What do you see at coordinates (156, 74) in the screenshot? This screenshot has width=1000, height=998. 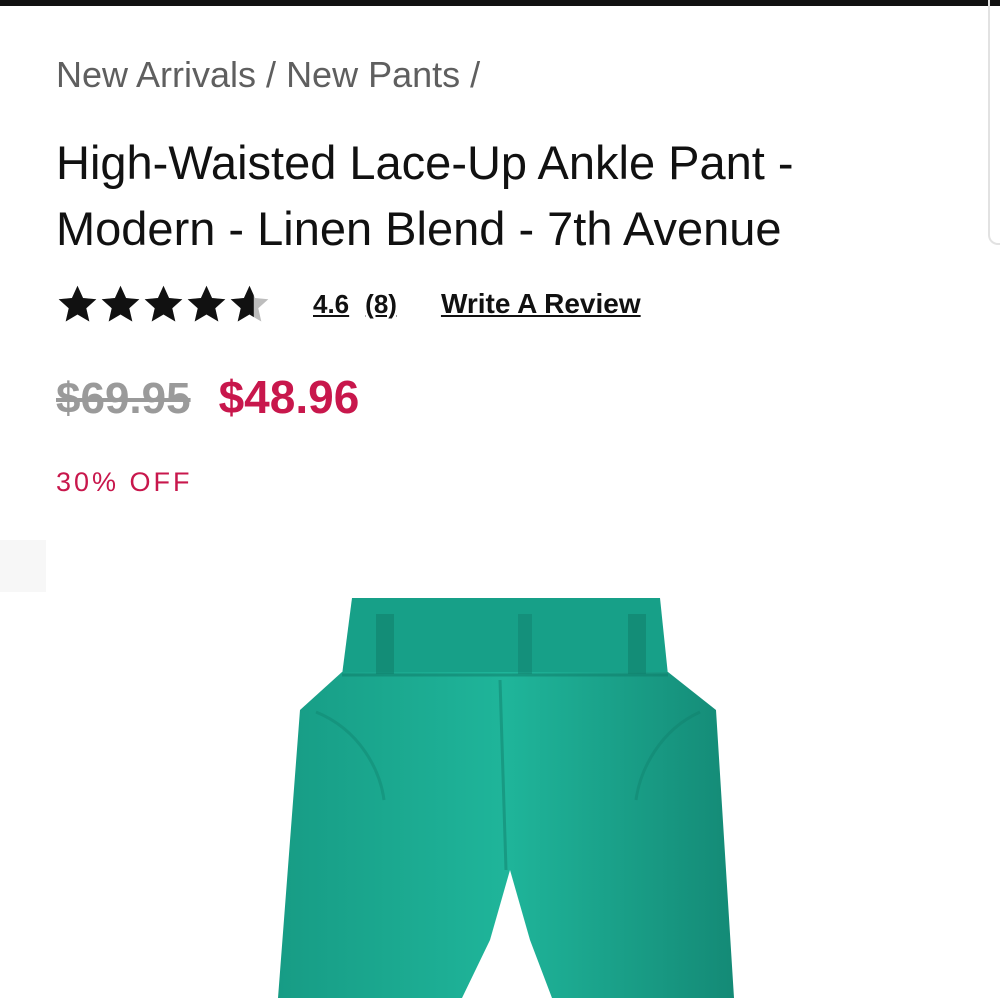 I see `breadcrumb-item-new-arrivals: New Arrivals` at bounding box center [156, 74].